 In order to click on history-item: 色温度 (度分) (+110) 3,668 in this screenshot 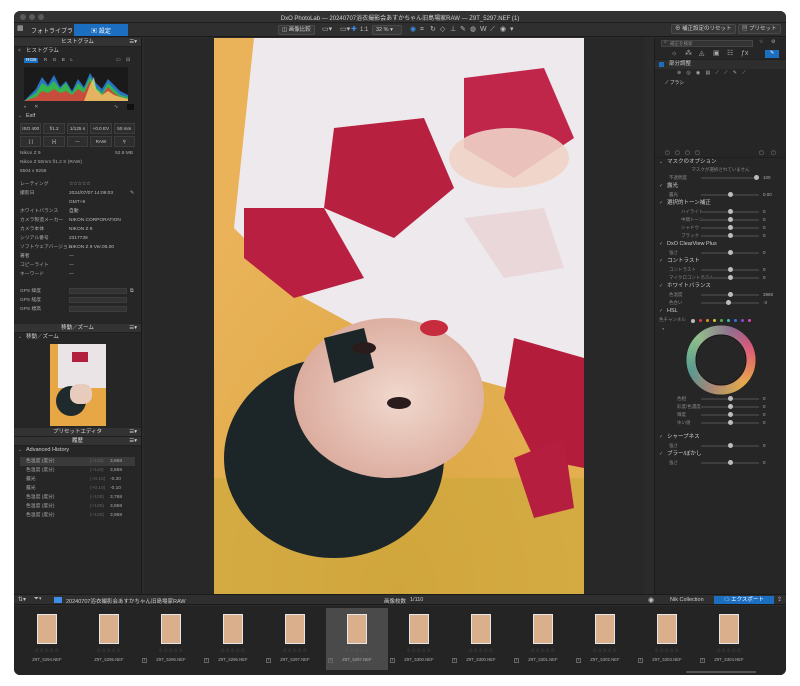, I will do `click(77, 461)`.